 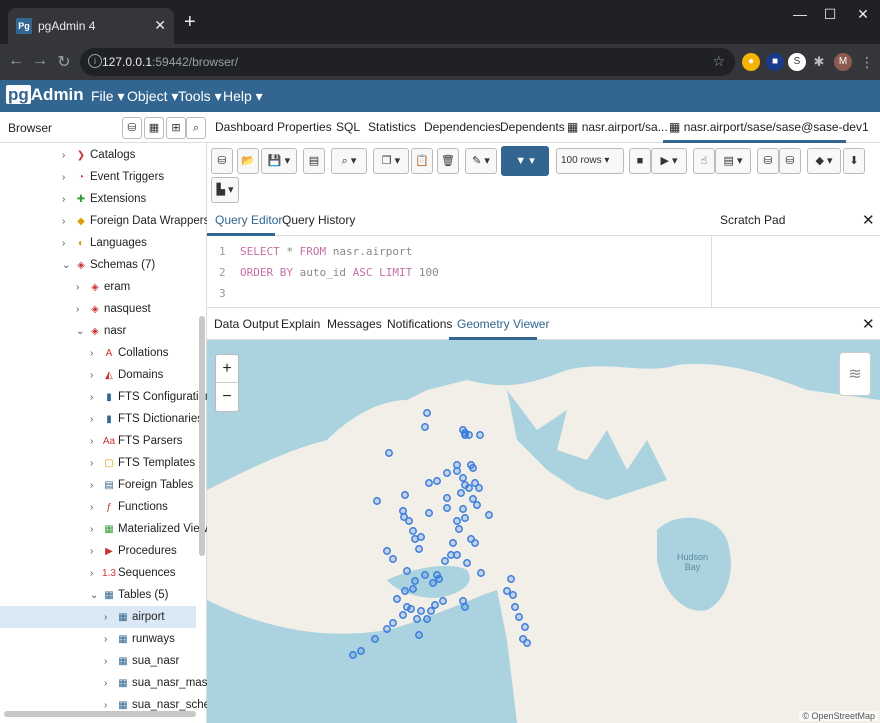 I want to click on search-icon: ⌕, so click(x=196, y=128).